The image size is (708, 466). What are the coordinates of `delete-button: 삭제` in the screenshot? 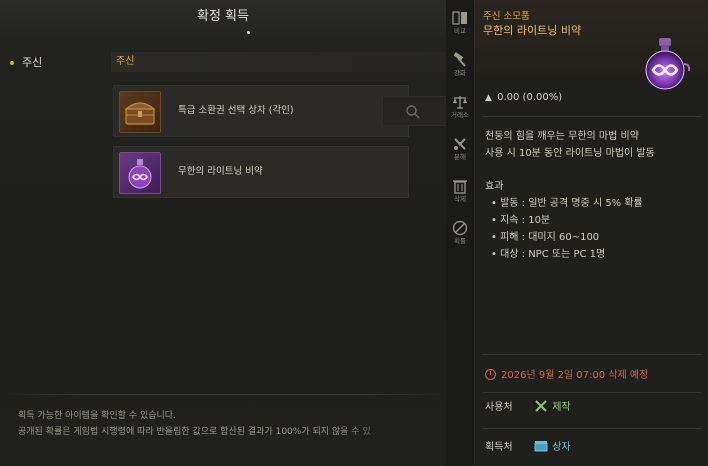 It's located at (460, 194).